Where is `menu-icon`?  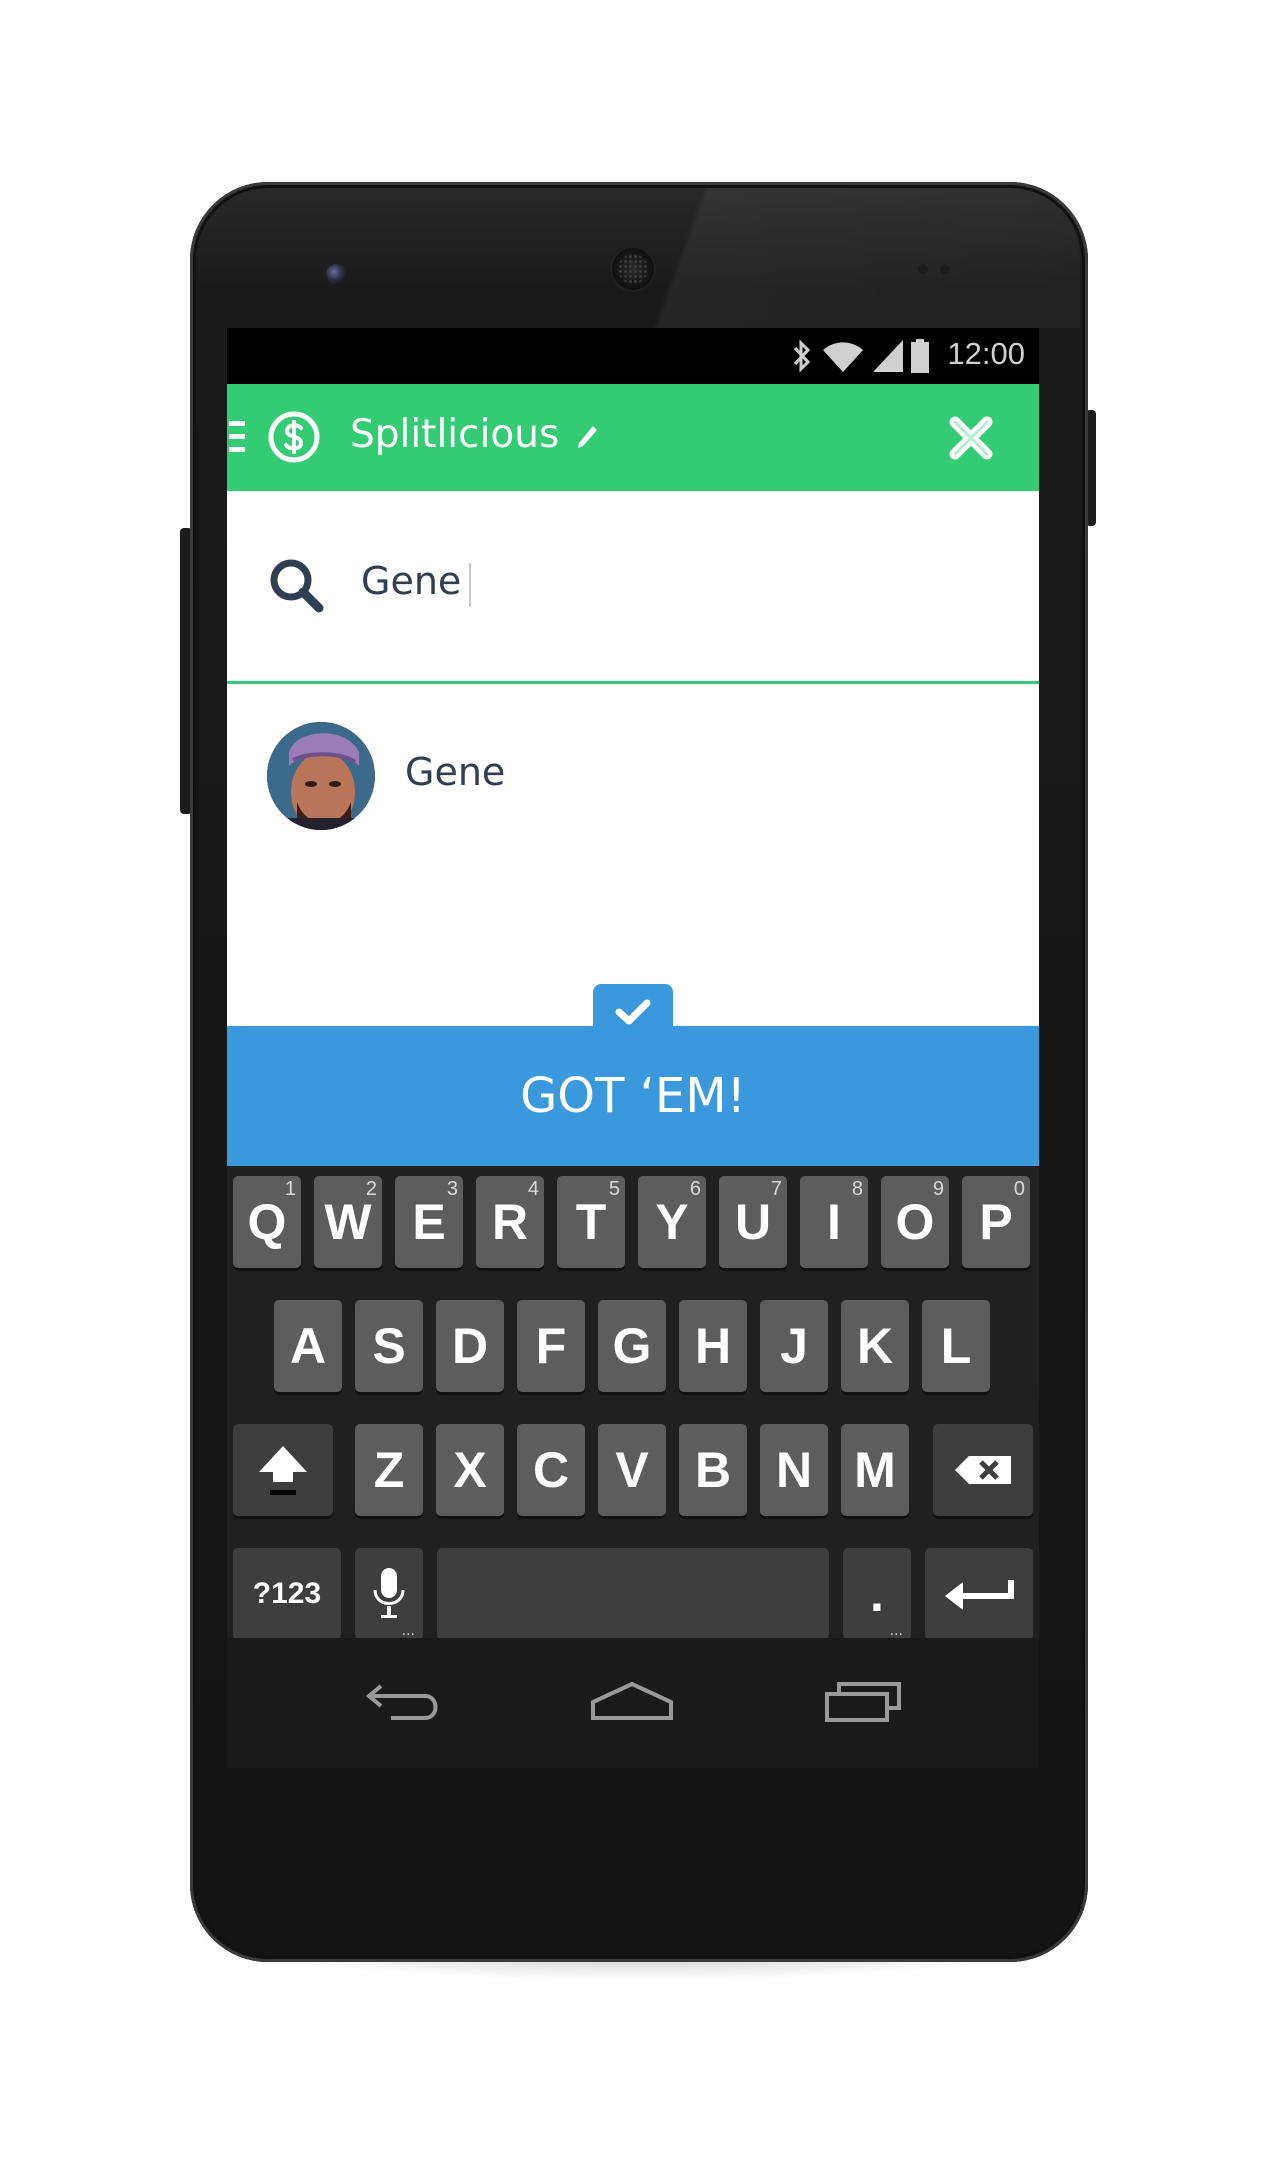 menu-icon is located at coordinates (237, 437).